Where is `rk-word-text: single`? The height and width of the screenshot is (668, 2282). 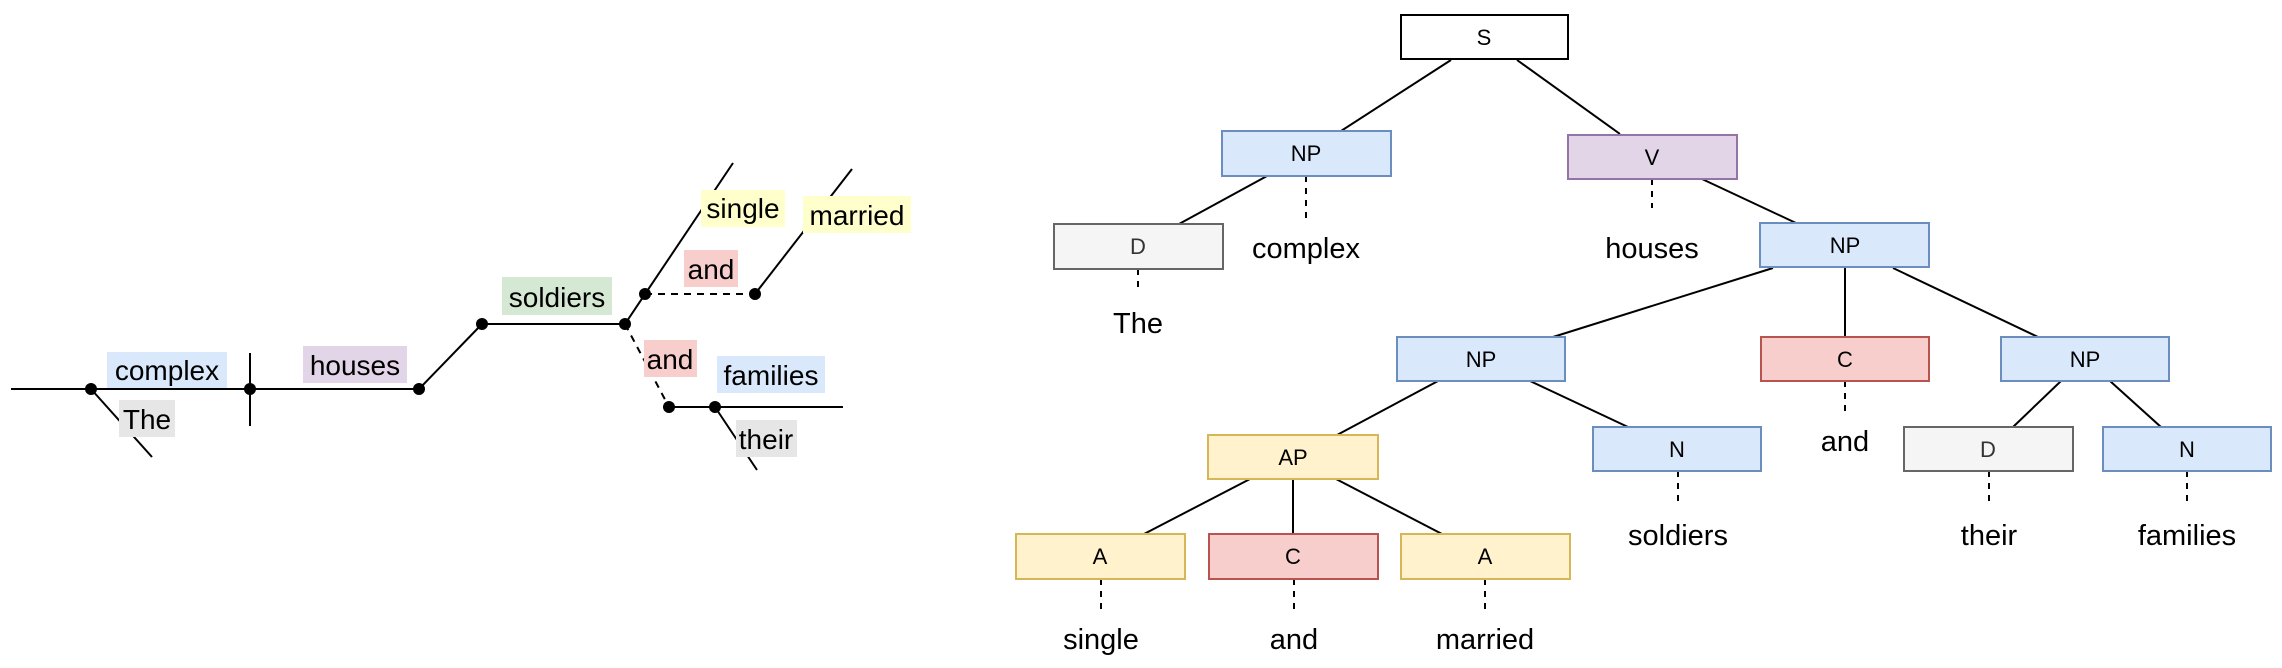 rk-word-text: single is located at coordinates (742, 208).